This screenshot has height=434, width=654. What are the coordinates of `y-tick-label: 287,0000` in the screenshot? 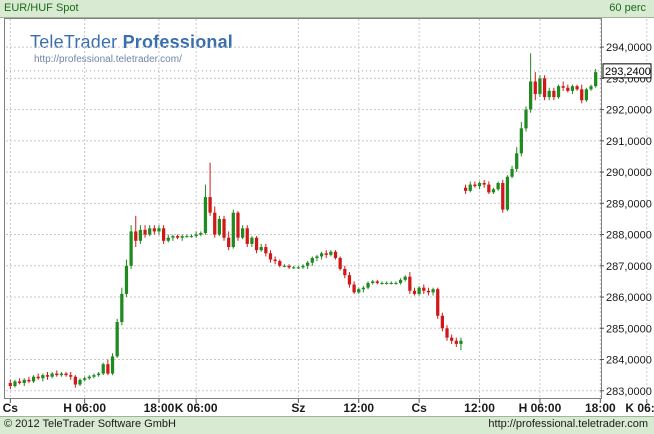 It's located at (629, 267).